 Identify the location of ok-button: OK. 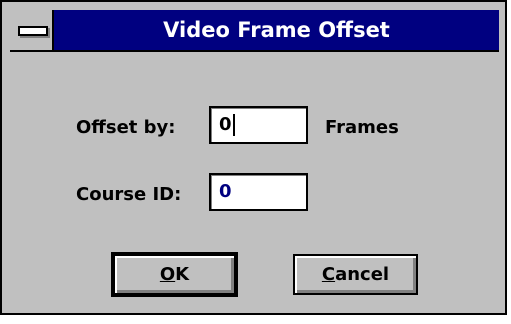
(174, 274).